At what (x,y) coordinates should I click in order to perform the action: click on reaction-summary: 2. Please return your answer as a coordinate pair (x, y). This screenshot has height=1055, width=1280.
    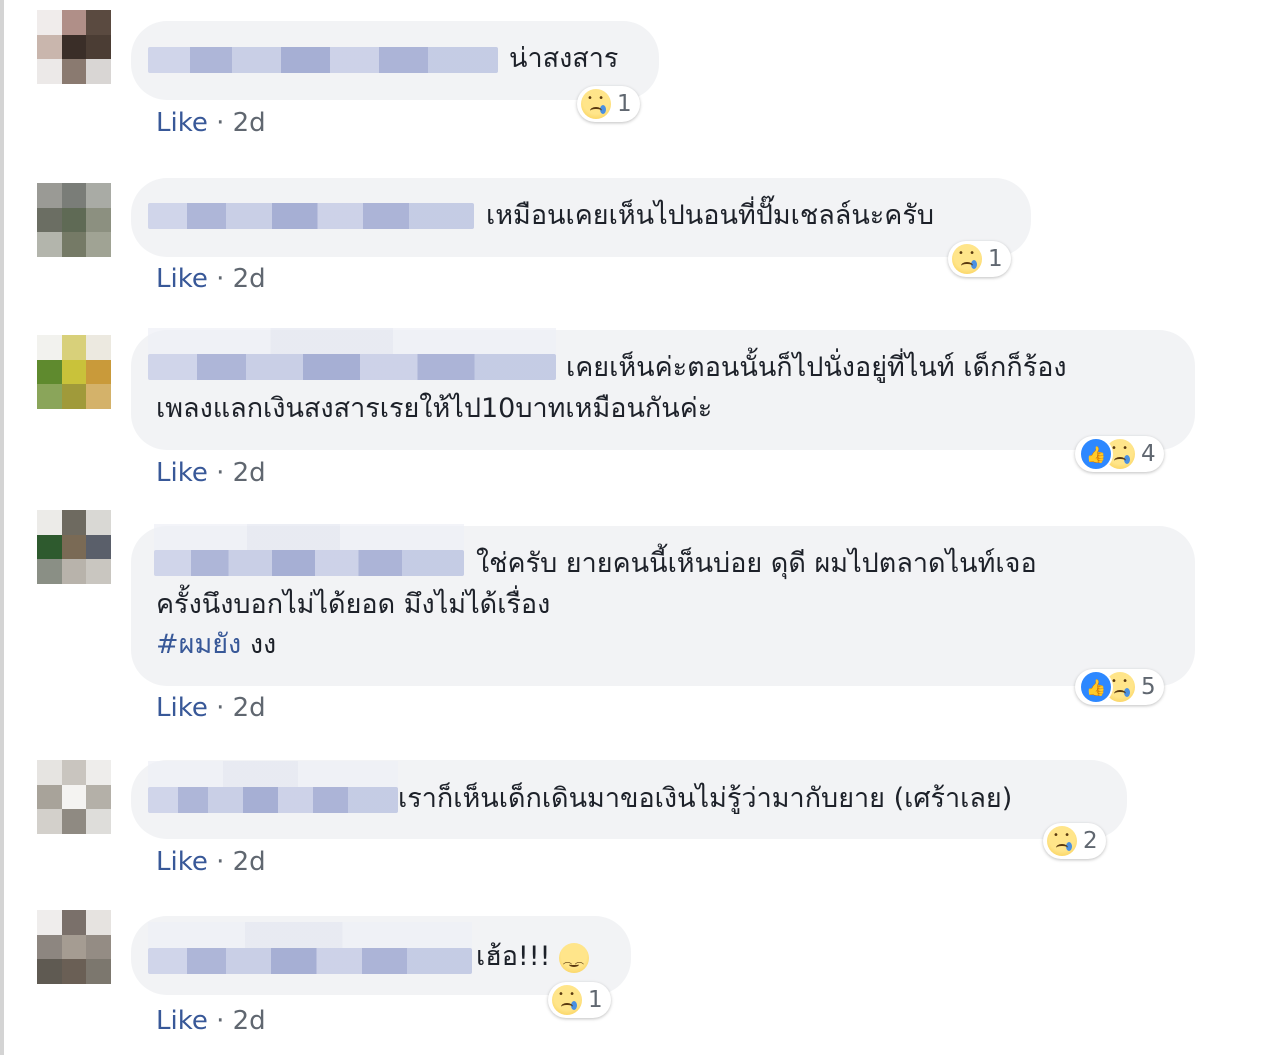
    Looking at the image, I should click on (1074, 841).